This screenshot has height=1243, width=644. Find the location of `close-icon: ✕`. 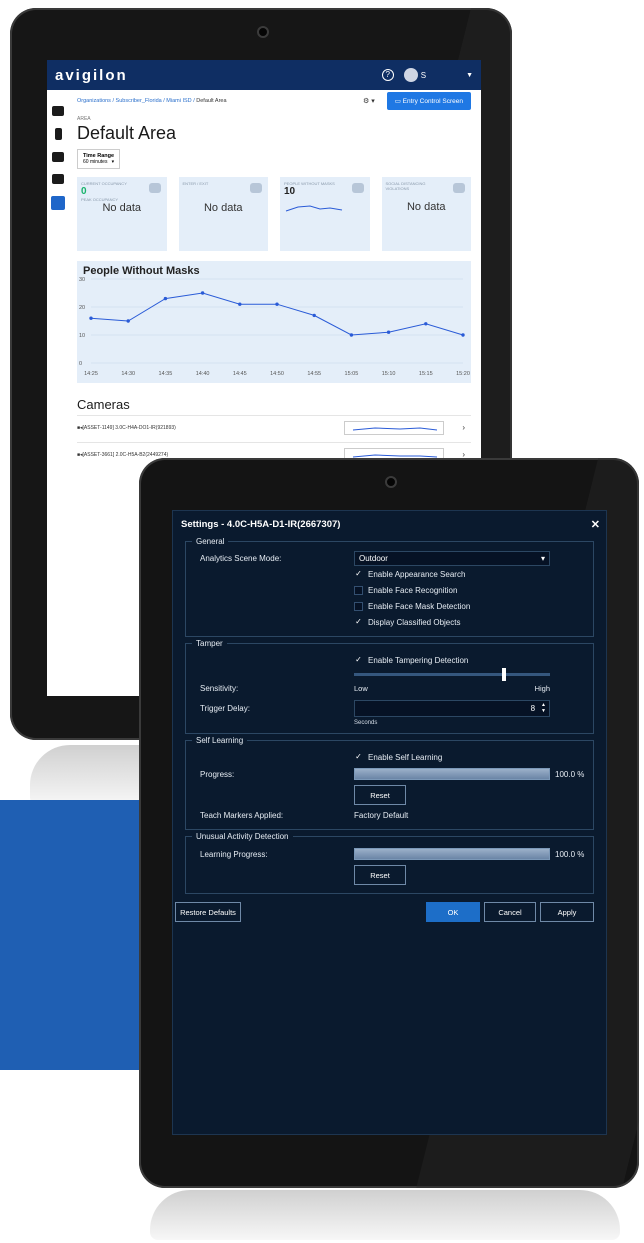

close-icon: ✕ is located at coordinates (595, 524).